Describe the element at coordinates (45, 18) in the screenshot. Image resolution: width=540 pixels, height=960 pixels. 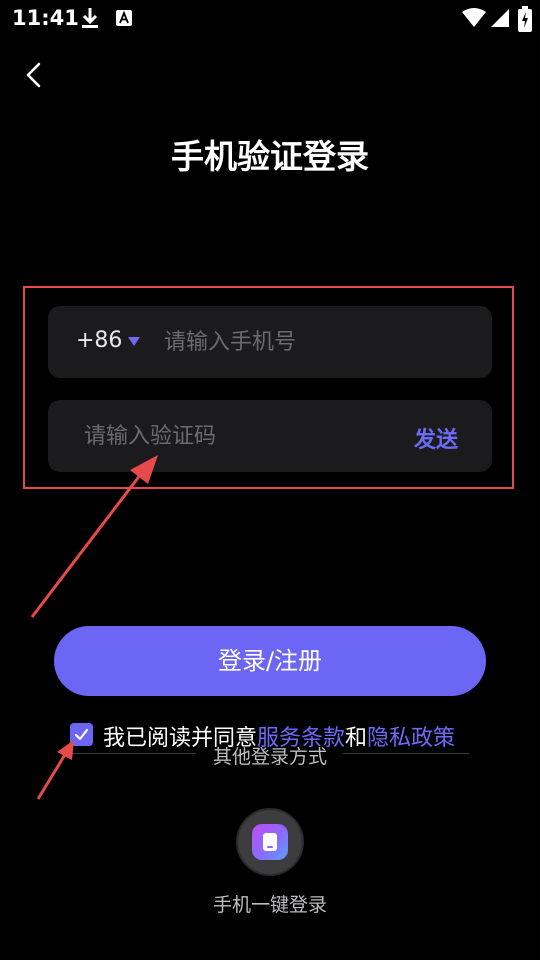
I see `status-time: 11:41` at that location.